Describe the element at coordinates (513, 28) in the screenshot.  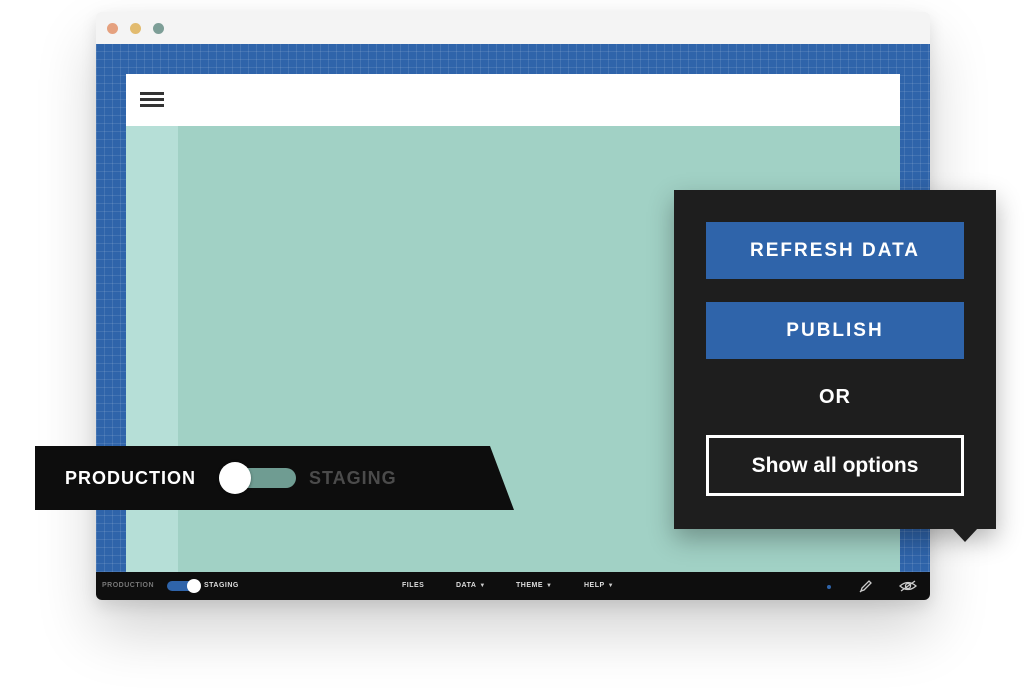
I see `title-bar` at that location.